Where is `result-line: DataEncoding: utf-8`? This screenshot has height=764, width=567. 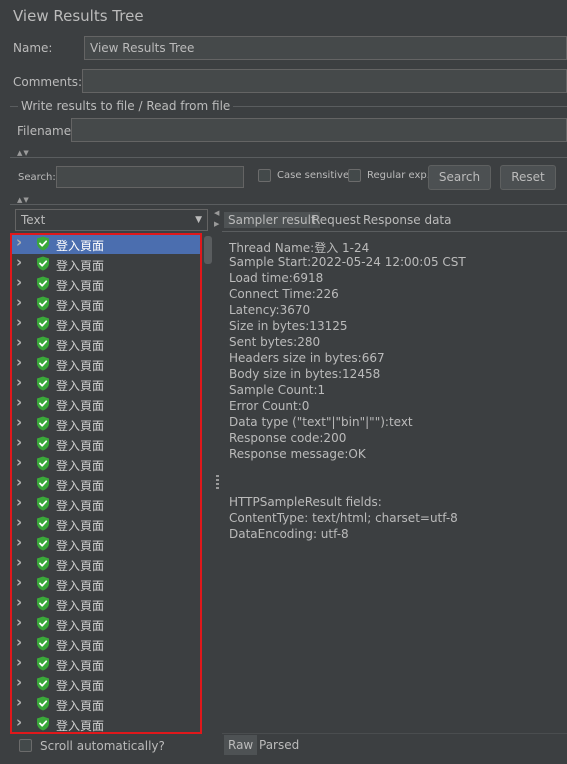 result-line: DataEncoding: utf-8 is located at coordinates (289, 534).